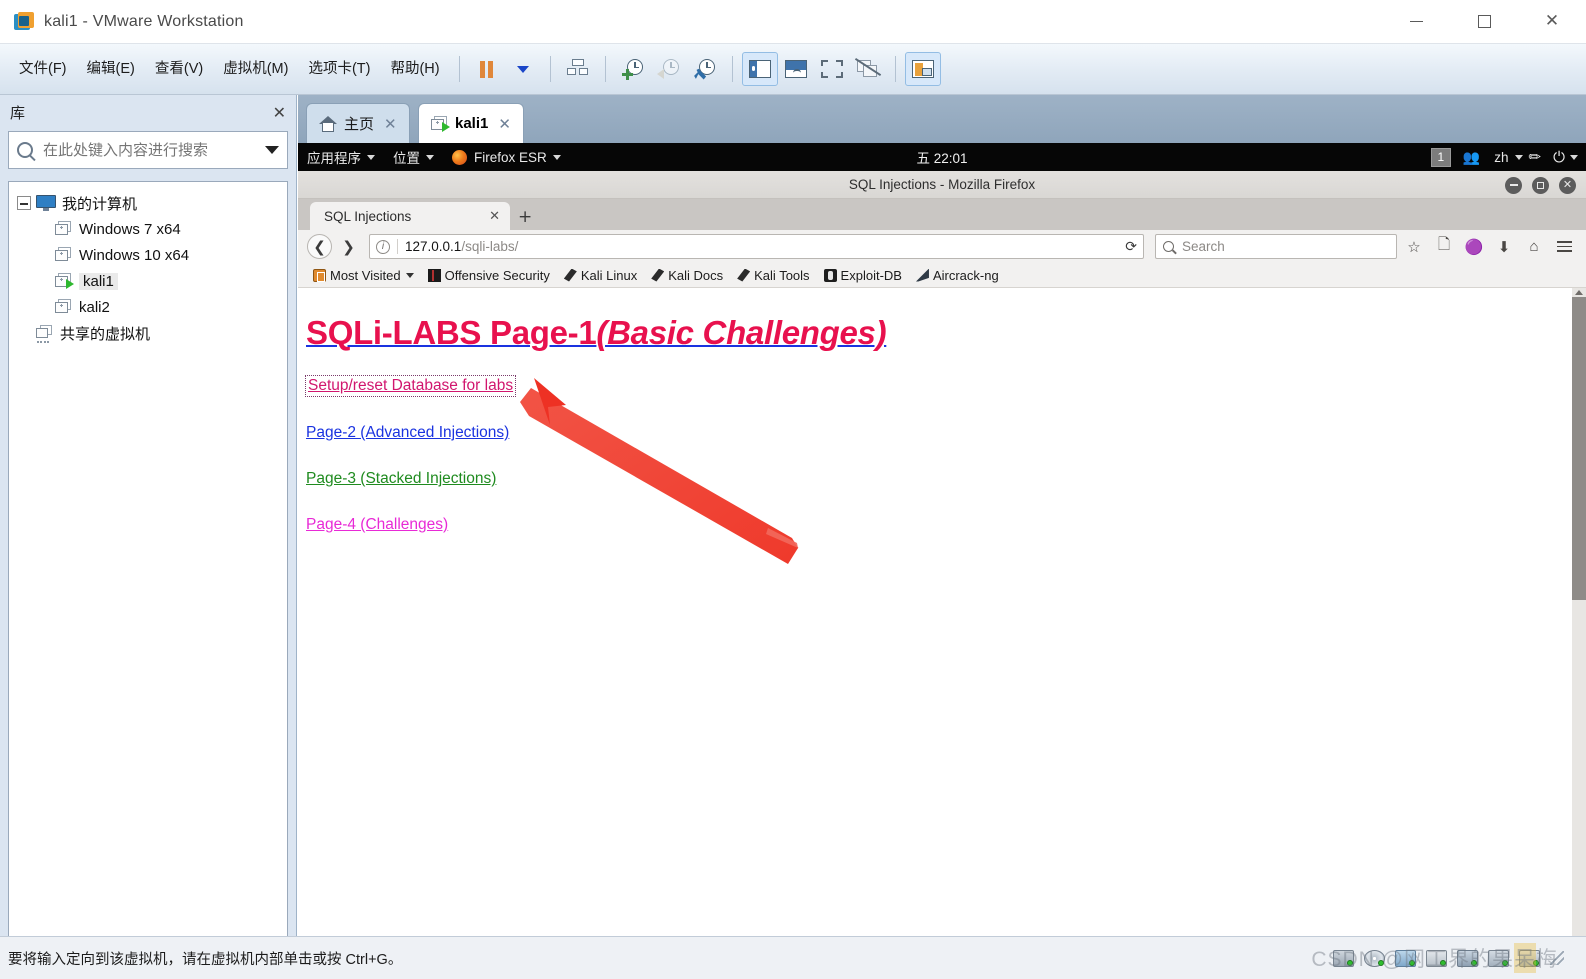  Describe the element at coordinates (756, 246) in the screenshot. I see `url-bar: i 127.0.0.1/sqli-labs/ ⟳` at that location.